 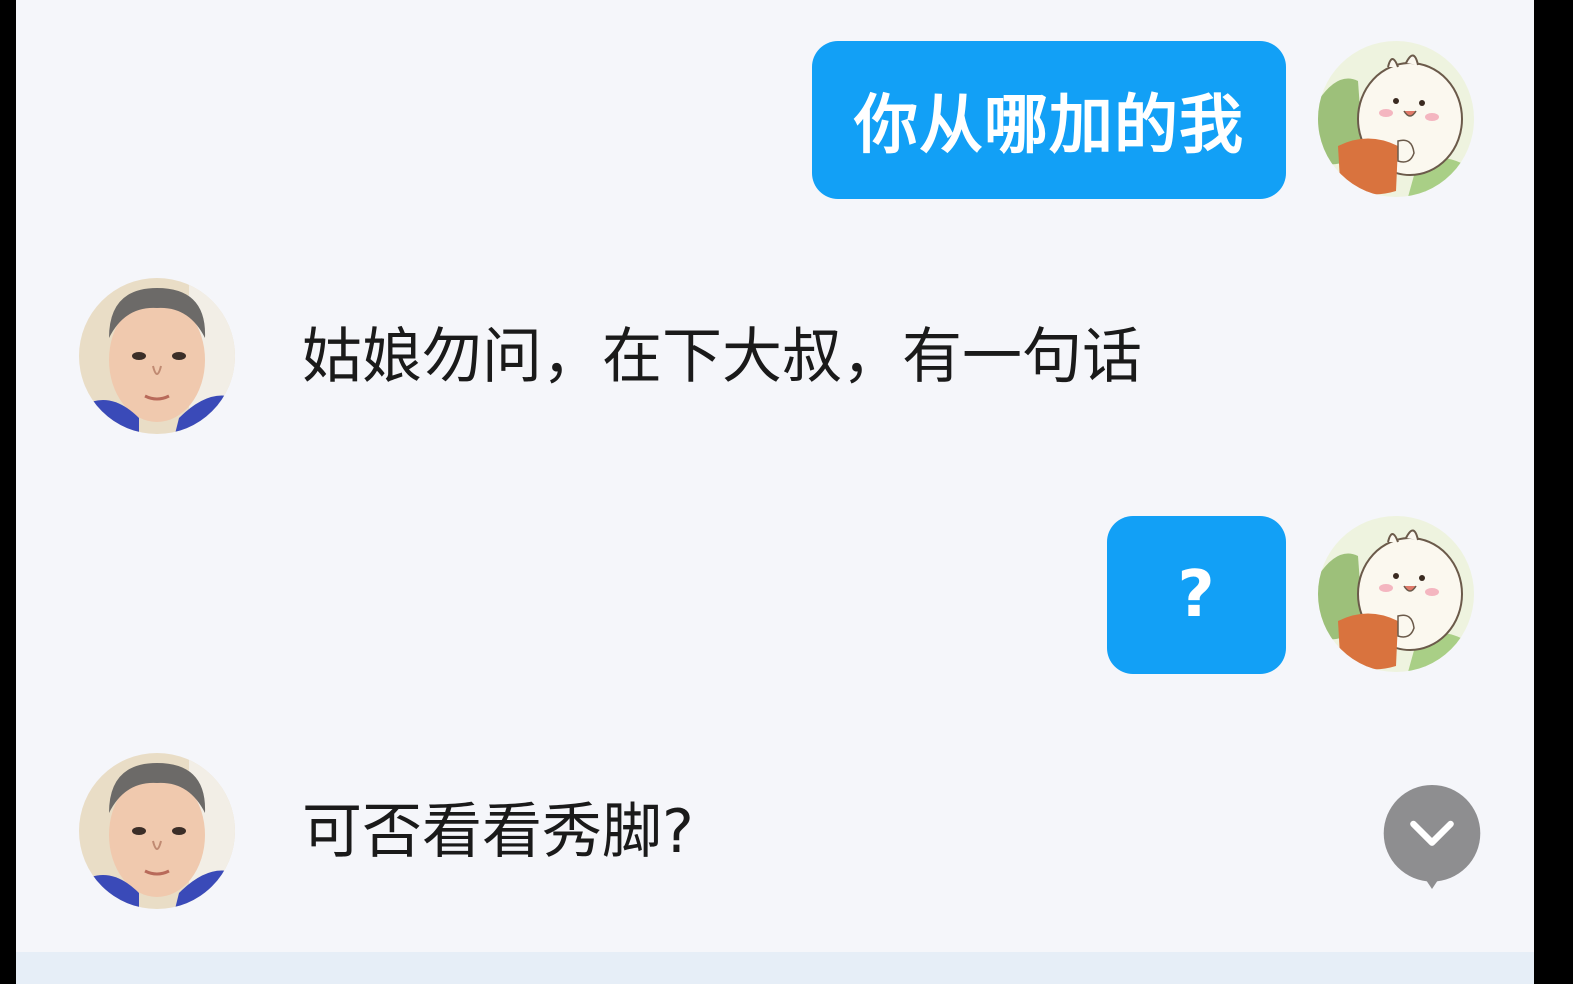 What do you see at coordinates (498, 832) in the screenshot?
I see `incoming-message-text: 可否看看秀脚?` at bounding box center [498, 832].